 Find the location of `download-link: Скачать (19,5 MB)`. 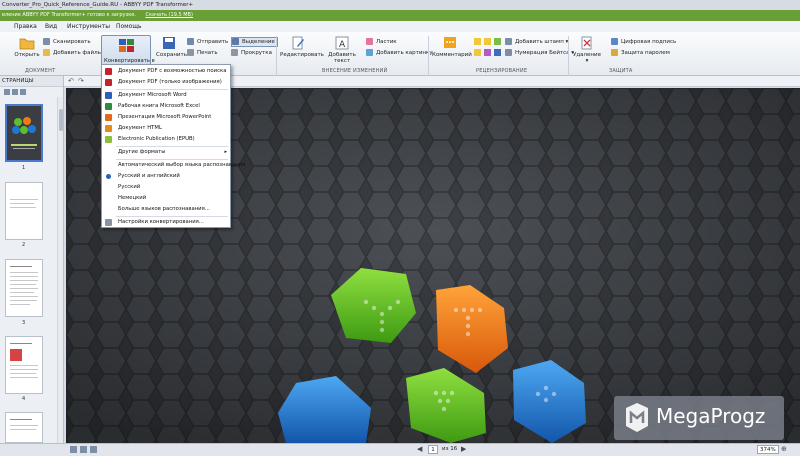

download-link: Скачать (19,5 MB) is located at coordinates (169, 15).